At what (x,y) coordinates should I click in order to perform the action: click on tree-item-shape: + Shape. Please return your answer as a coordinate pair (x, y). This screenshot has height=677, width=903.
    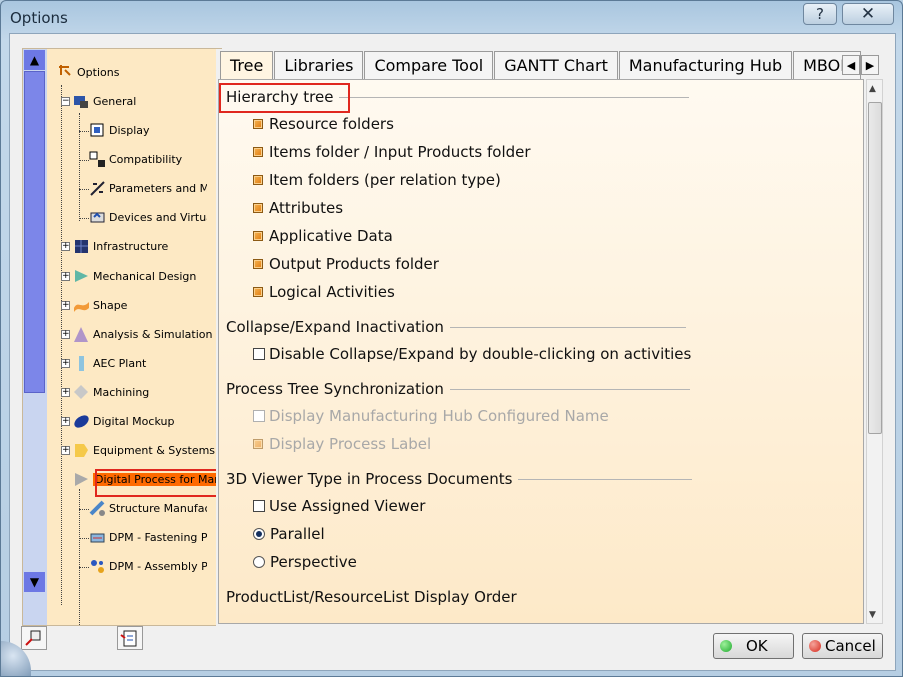
    Looking at the image, I should click on (94, 305).